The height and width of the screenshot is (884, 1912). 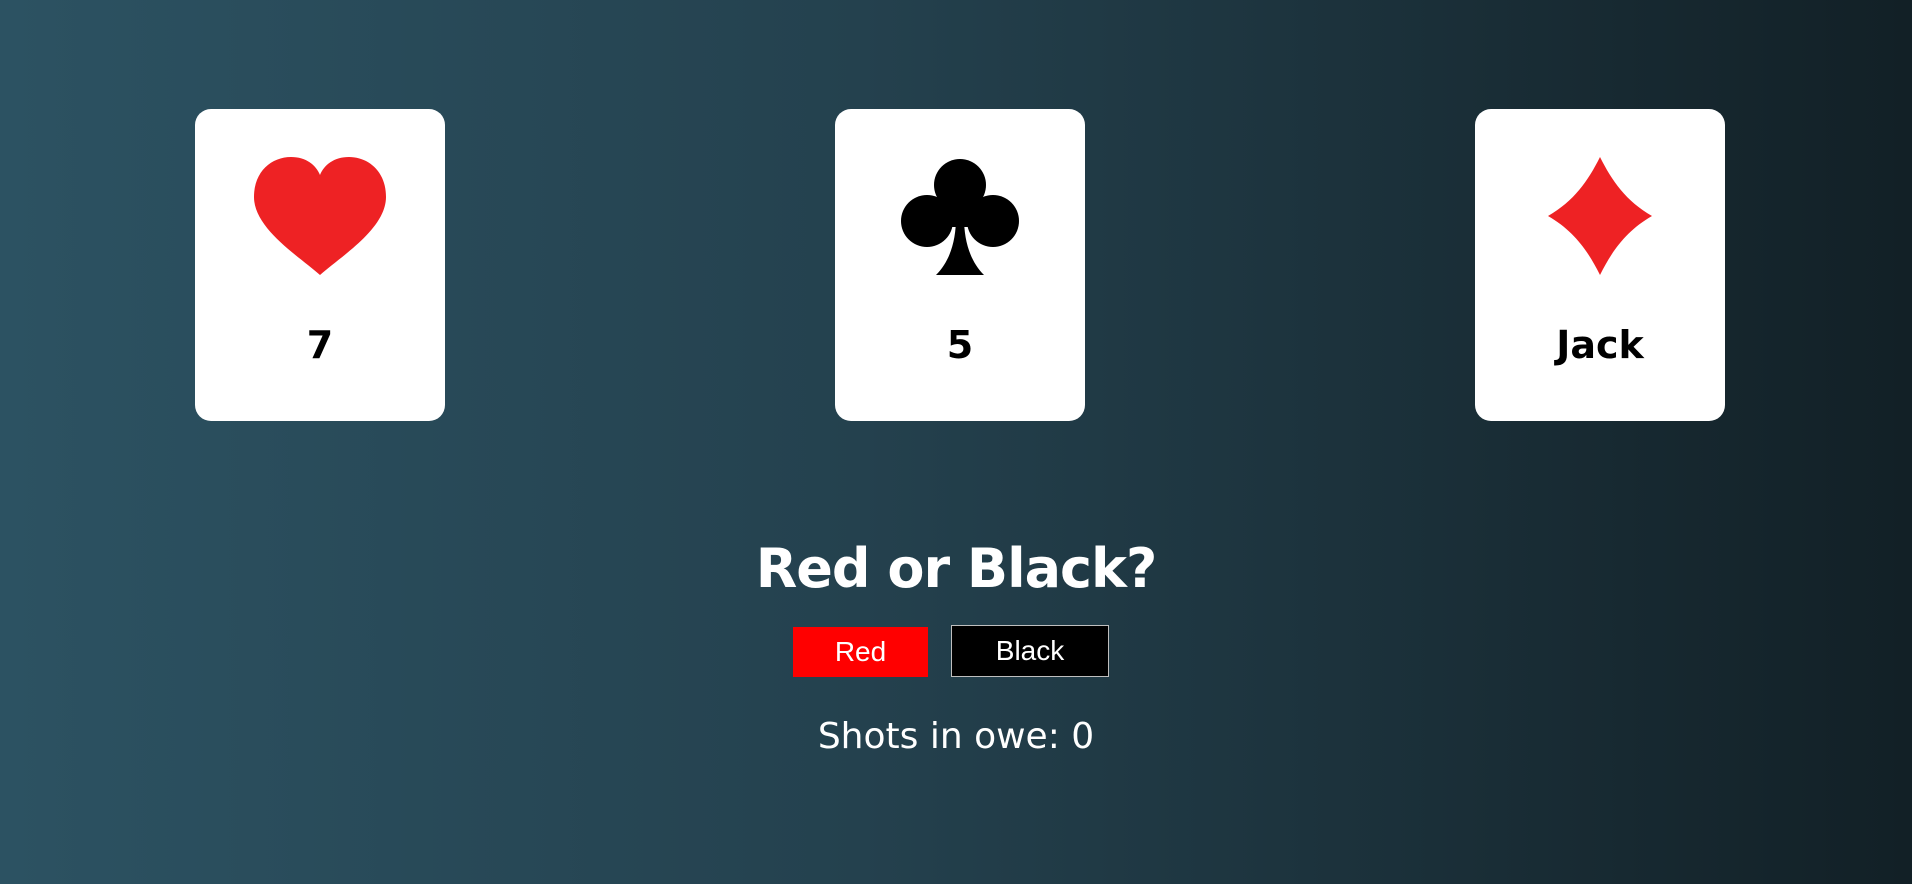 What do you see at coordinates (1600, 345) in the screenshot?
I see `card-rank: Jack` at bounding box center [1600, 345].